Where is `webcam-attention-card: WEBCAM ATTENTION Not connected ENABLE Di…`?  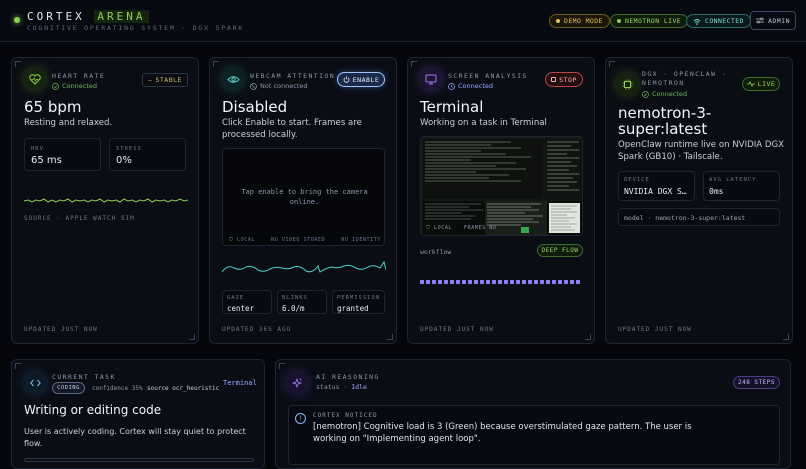
webcam-attention-card: WEBCAM ATTENTION Not connected ENABLE Di… is located at coordinates (303, 200).